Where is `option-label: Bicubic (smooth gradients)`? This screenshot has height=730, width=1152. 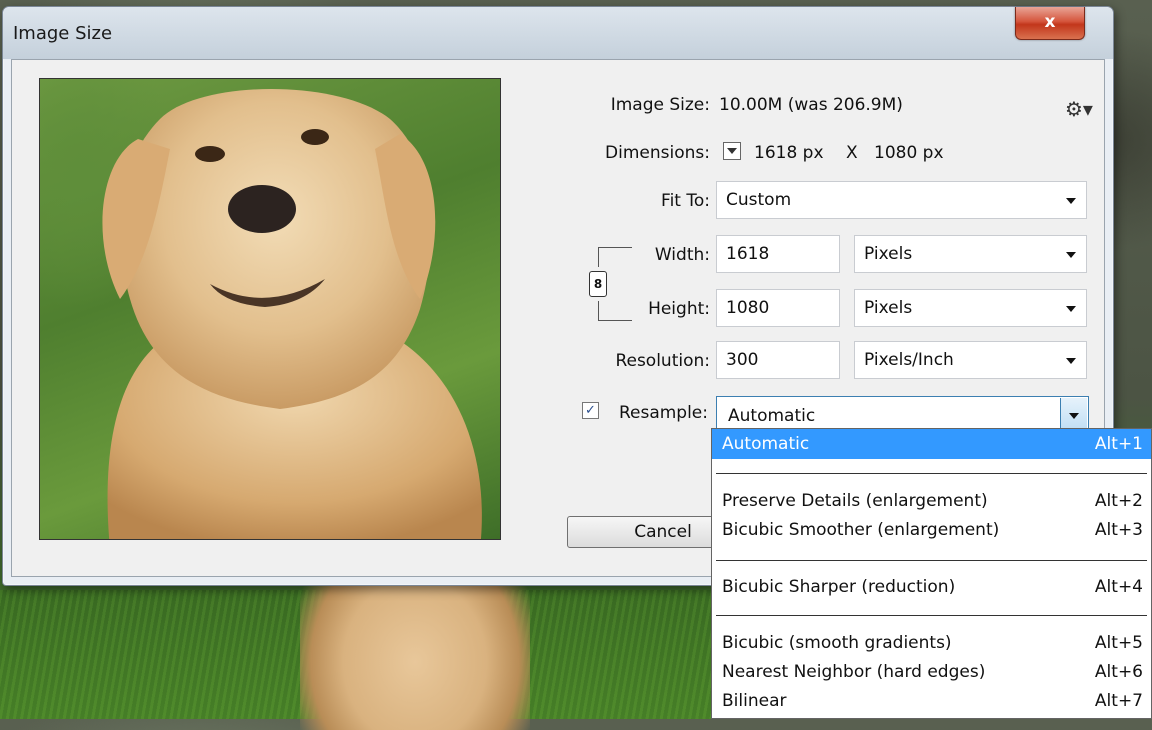
option-label: Bicubic (smooth gradients) is located at coordinates (837, 643).